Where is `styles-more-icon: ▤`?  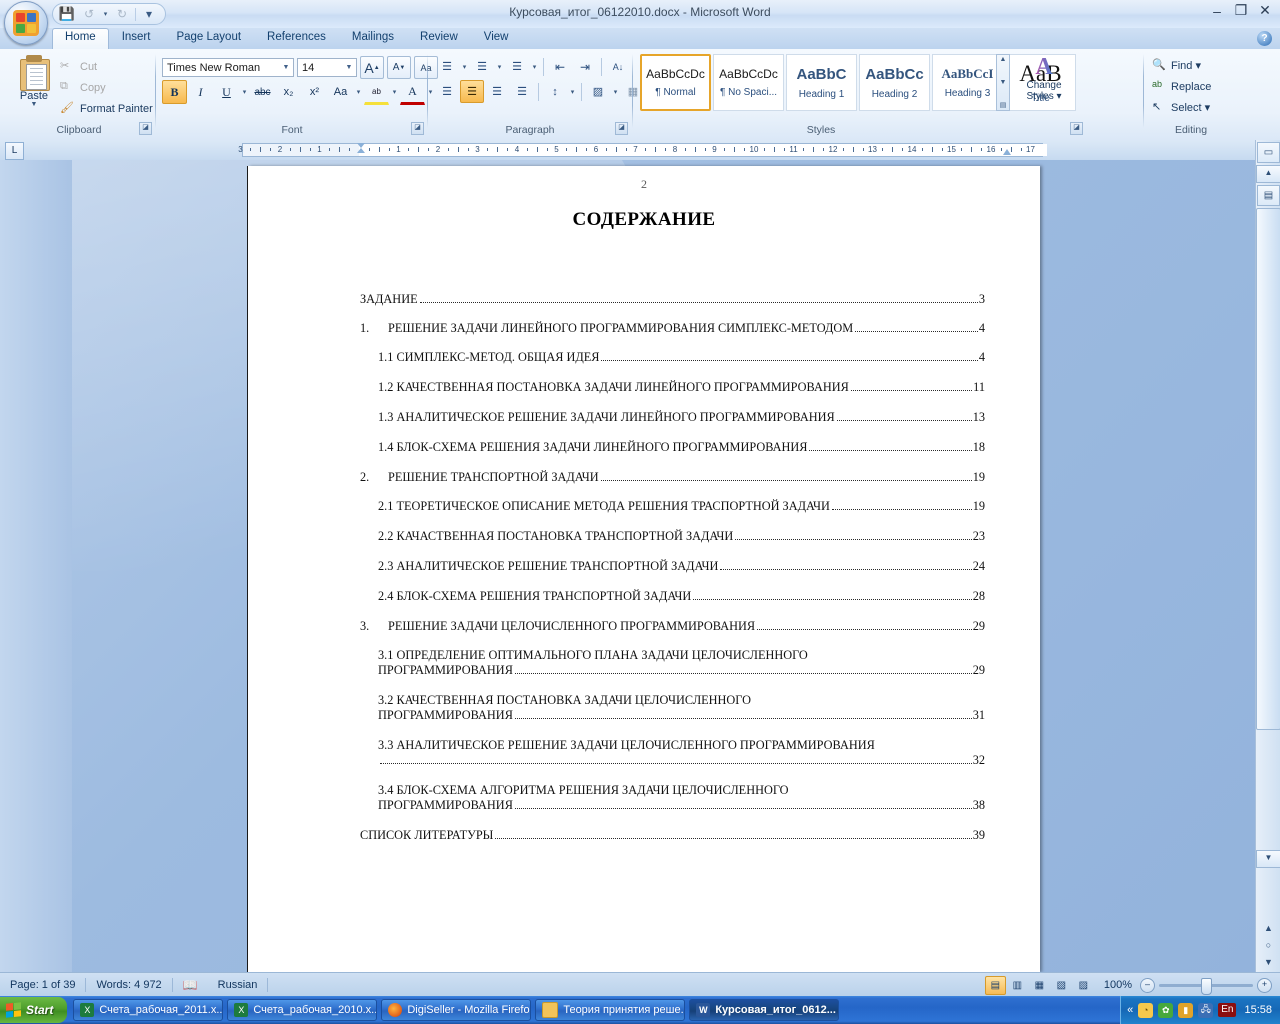 styles-more-icon: ▤ is located at coordinates (1003, 105).